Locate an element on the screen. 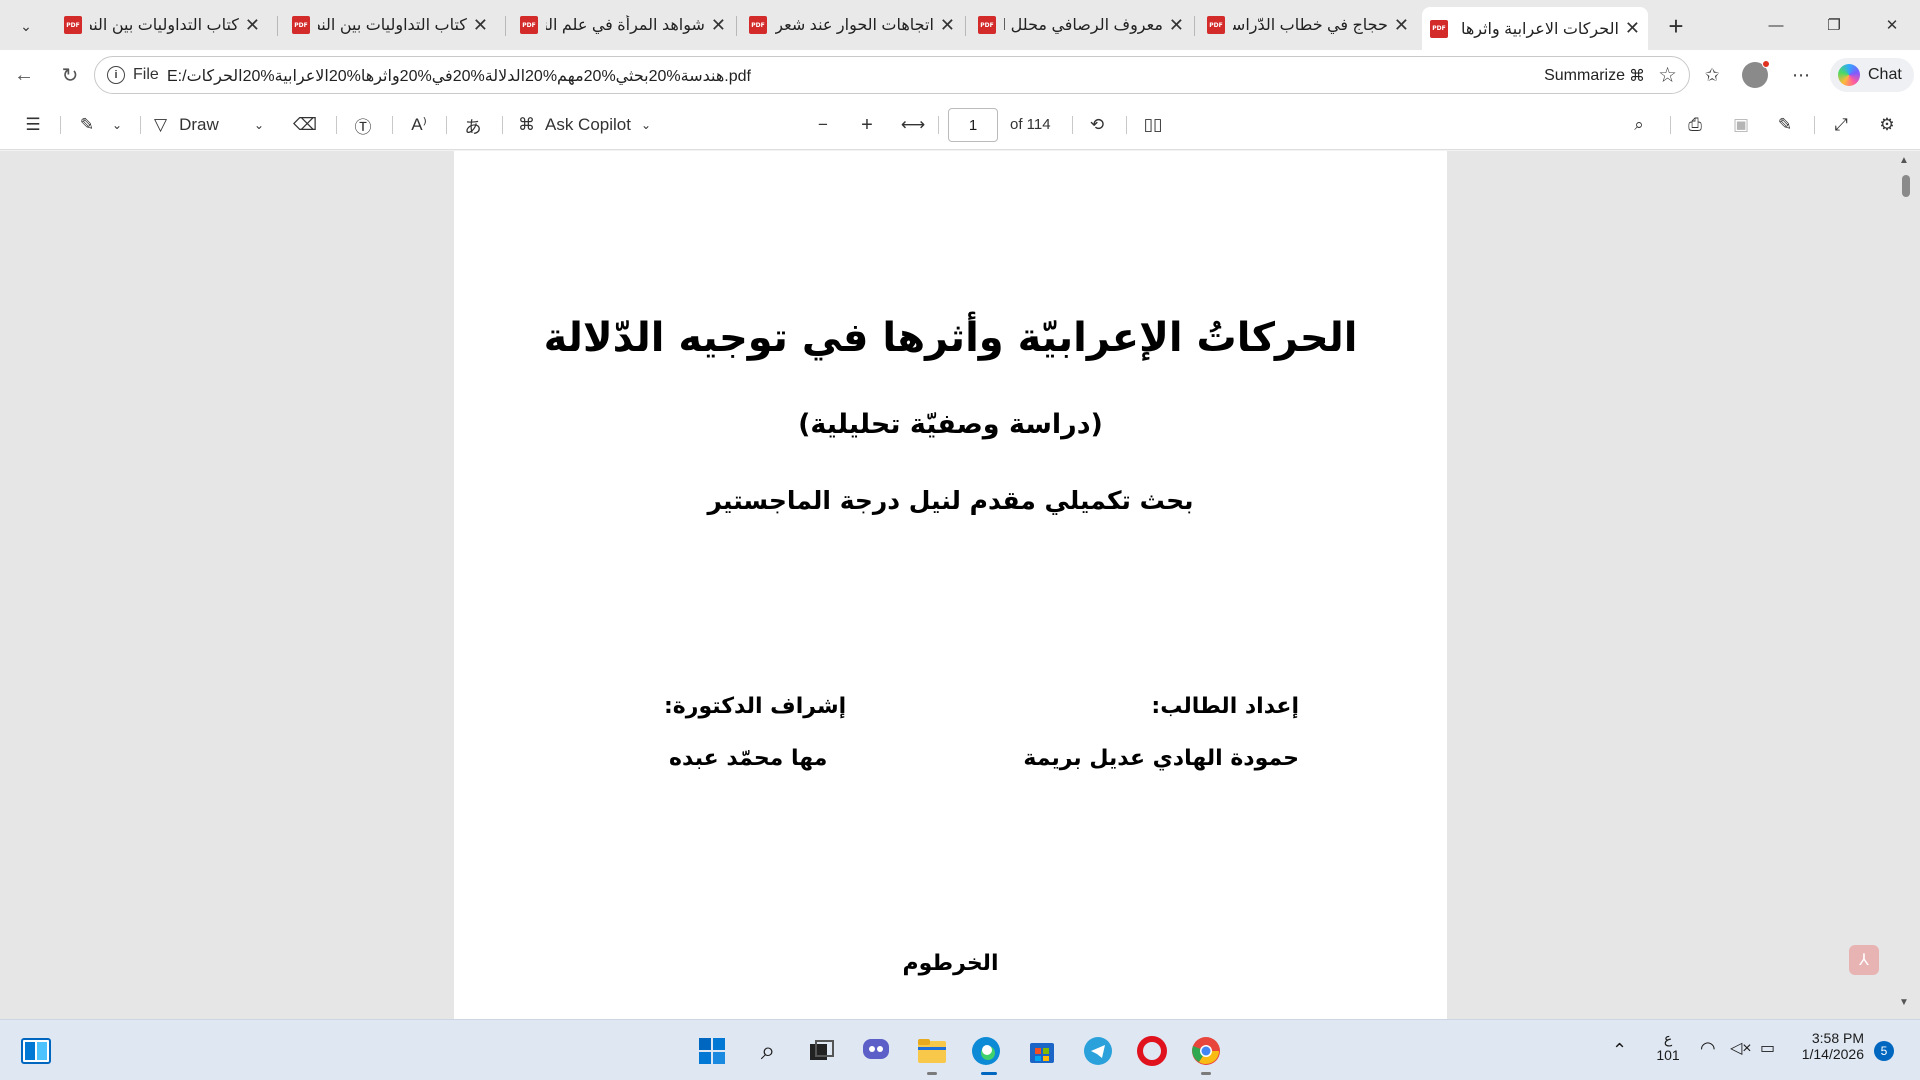 Image resolution: width=1920 pixels, height=1080 pixels. opera-icon is located at coordinates (1152, 1051).